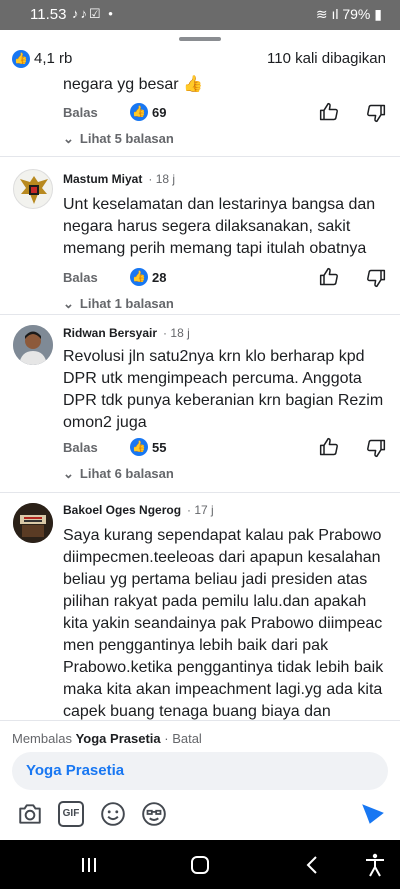 The height and width of the screenshot is (889, 400). Describe the element at coordinates (159, 277) in the screenshot. I see `reaction-count: 28` at that location.